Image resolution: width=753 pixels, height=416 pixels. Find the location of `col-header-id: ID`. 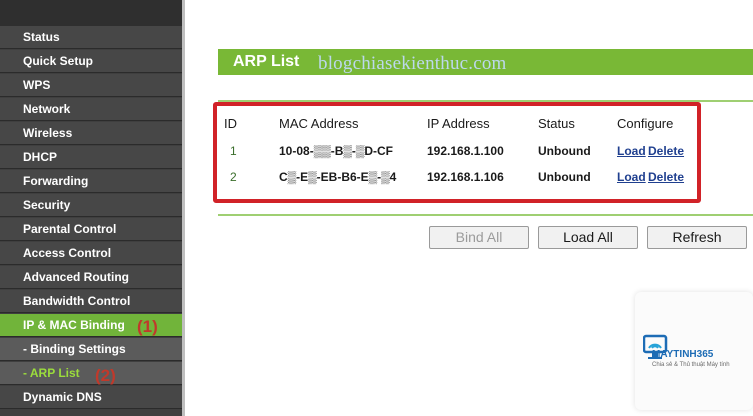

col-header-id: ID is located at coordinates (230, 123).